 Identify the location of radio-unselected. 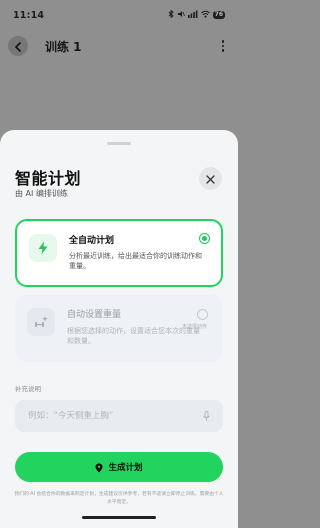
(202, 314).